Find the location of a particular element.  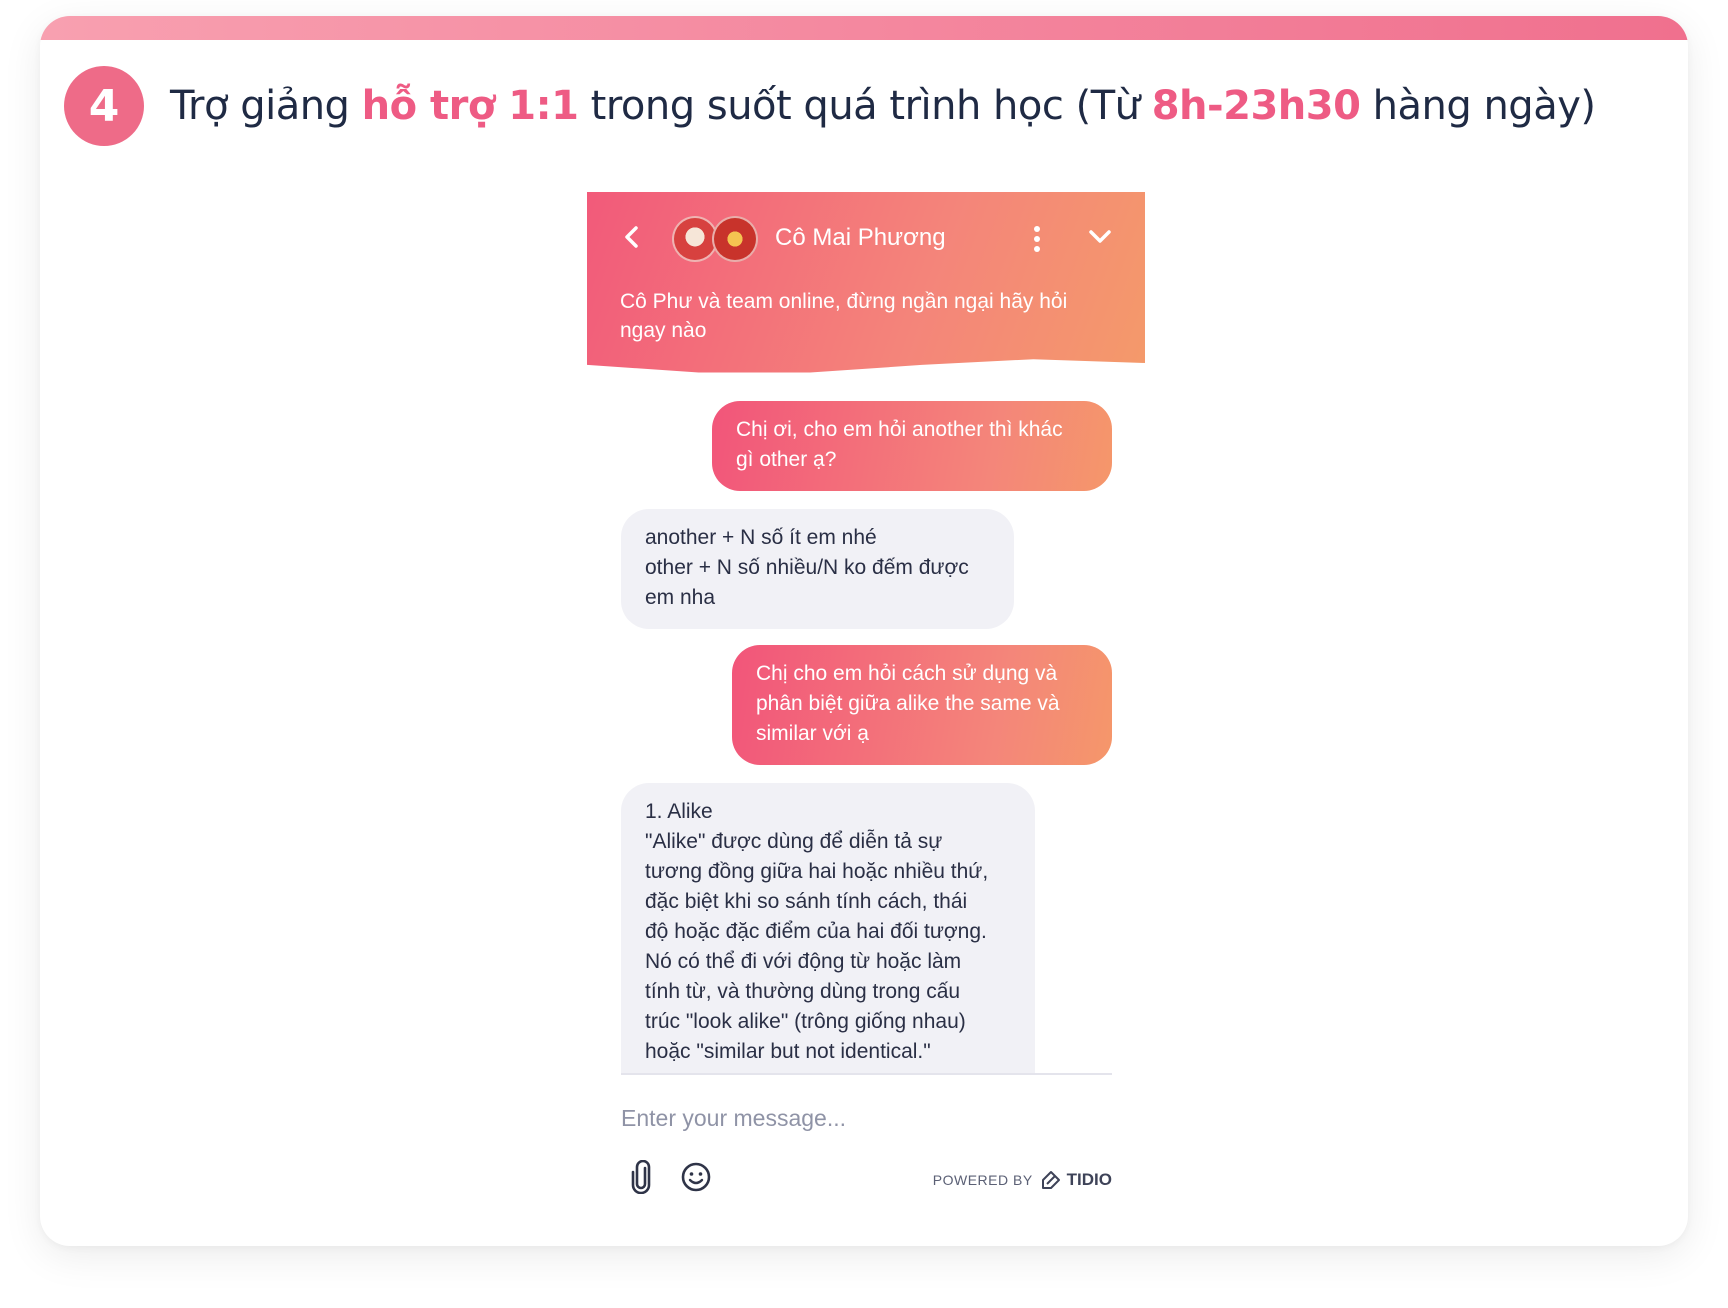

message-line: phân biệt giữa alike the same và is located at coordinates (908, 703).